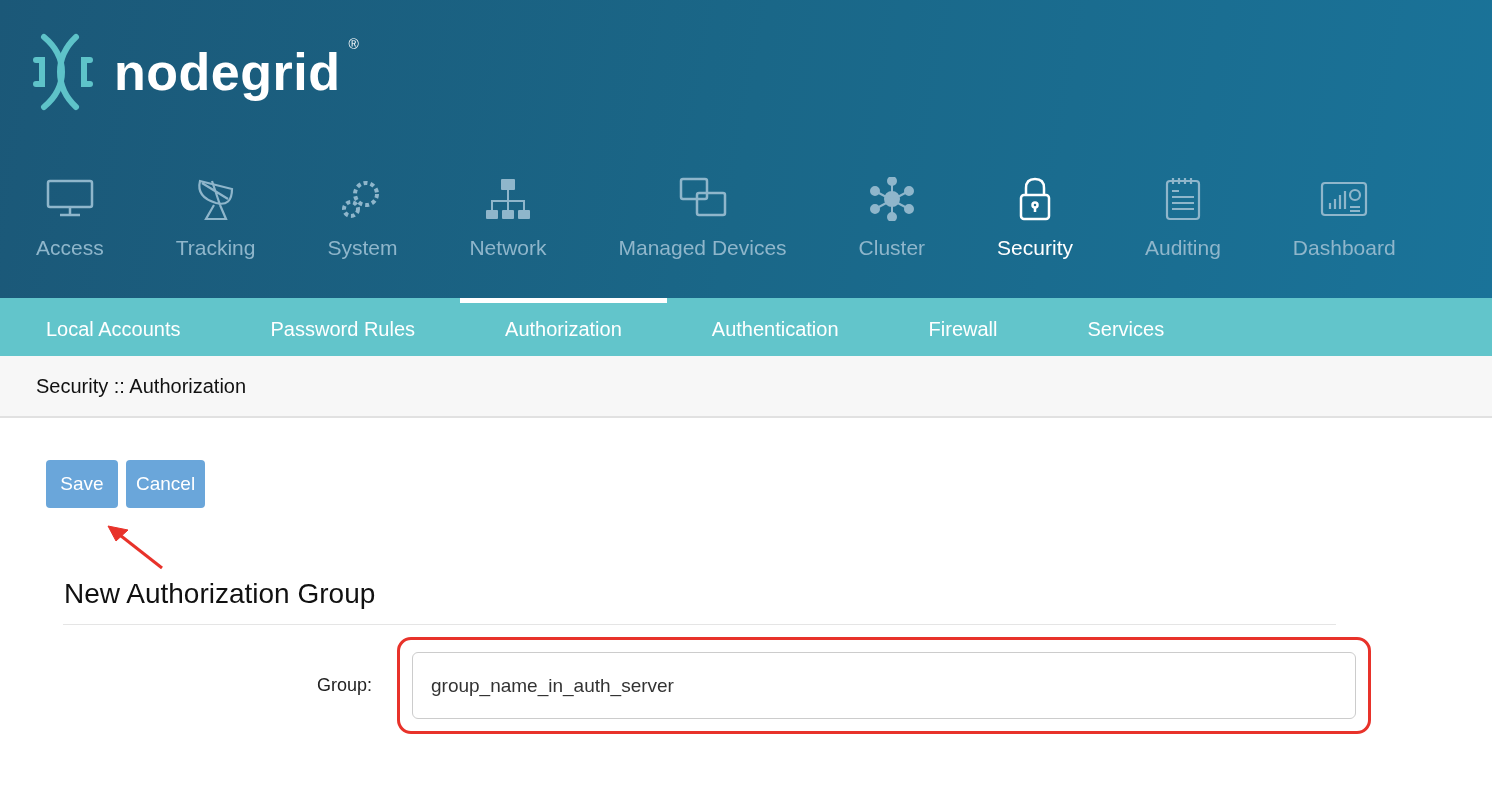 The height and width of the screenshot is (790, 1492). What do you see at coordinates (507, 199) in the screenshot?
I see `network-icon` at bounding box center [507, 199].